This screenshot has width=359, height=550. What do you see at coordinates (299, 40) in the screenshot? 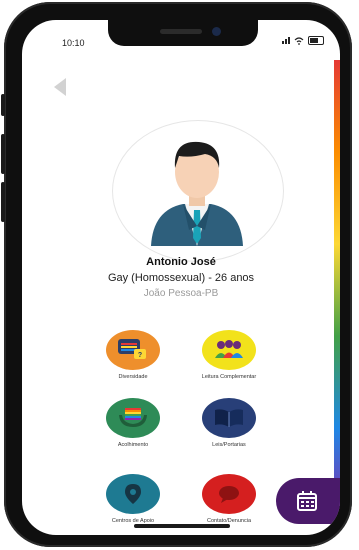
I see `wifi-icon` at bounding box center [299, 40].